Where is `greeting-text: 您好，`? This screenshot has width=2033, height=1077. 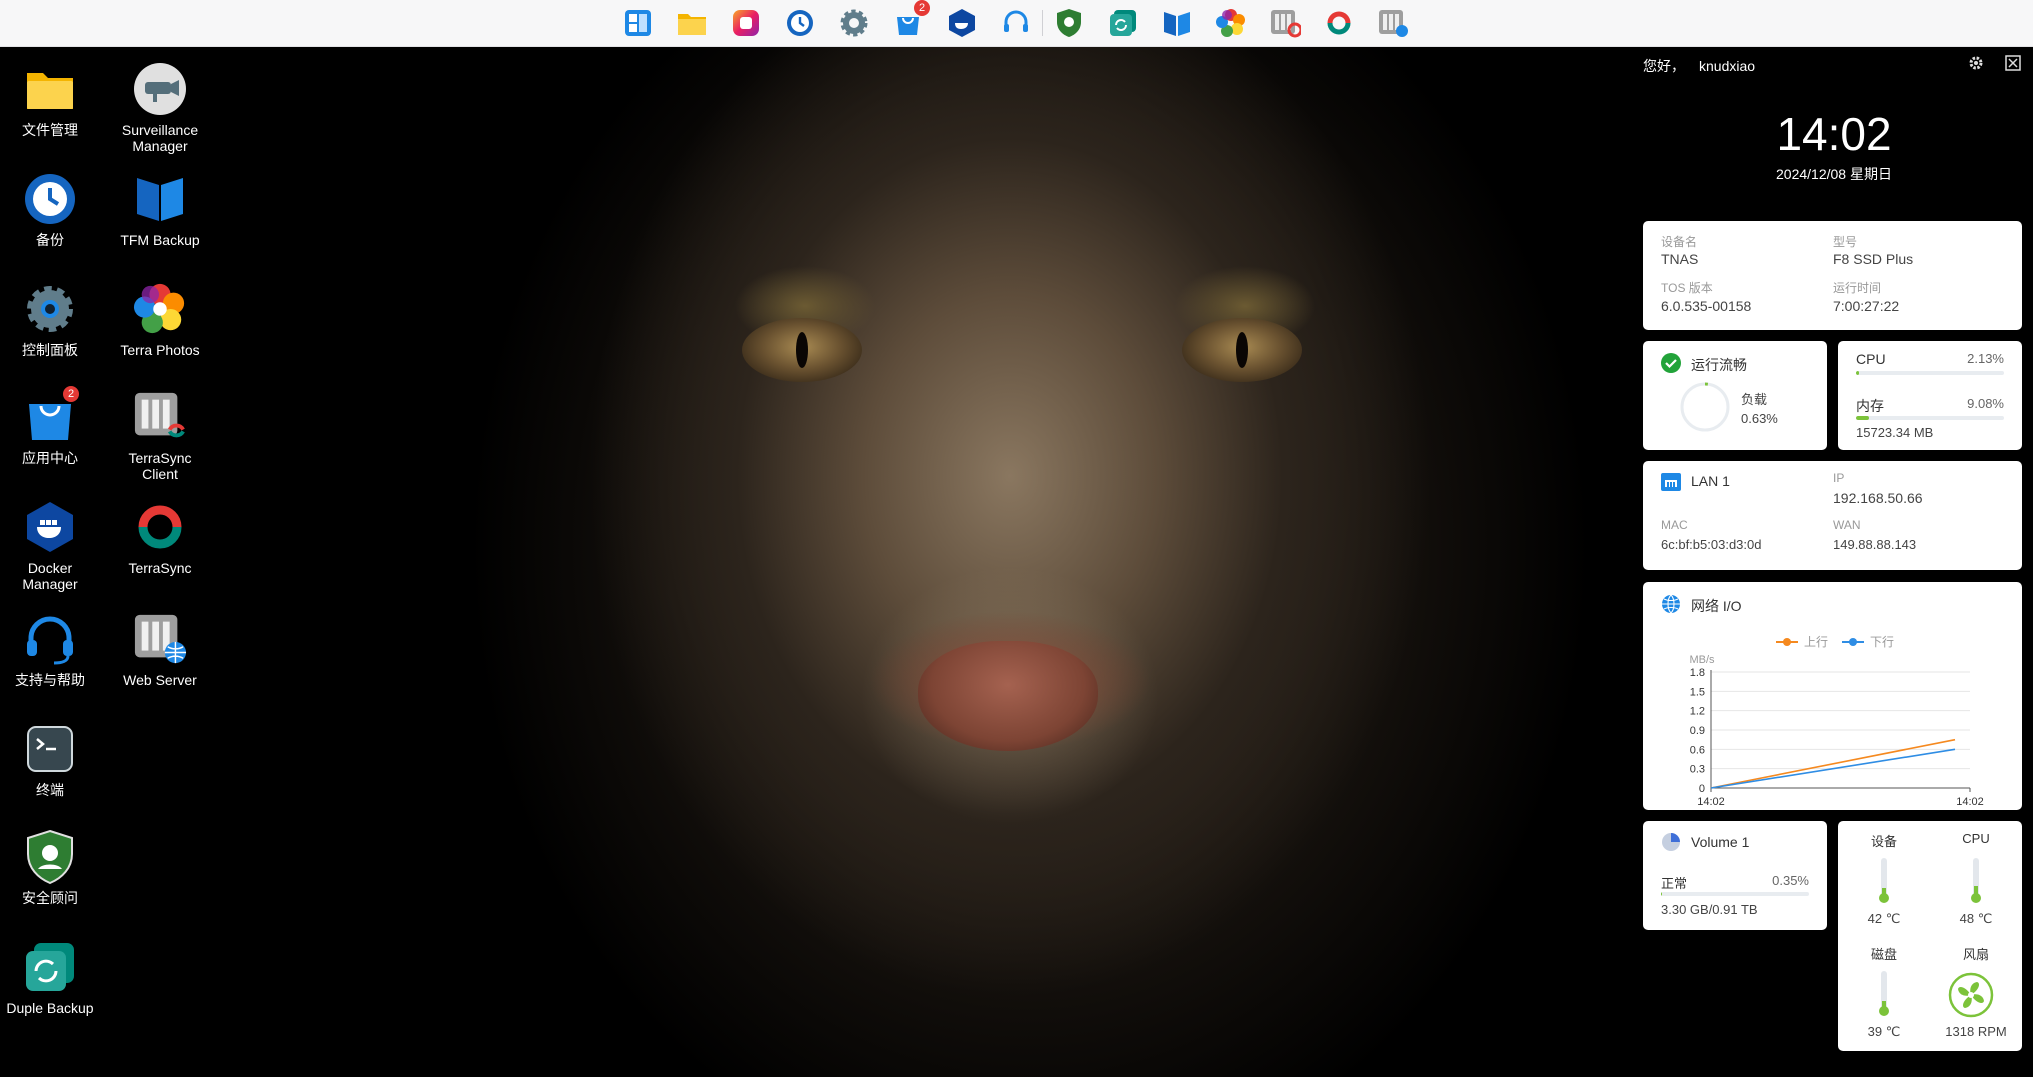 greeting-text: 您好， is located at coordinates (1664, 66).